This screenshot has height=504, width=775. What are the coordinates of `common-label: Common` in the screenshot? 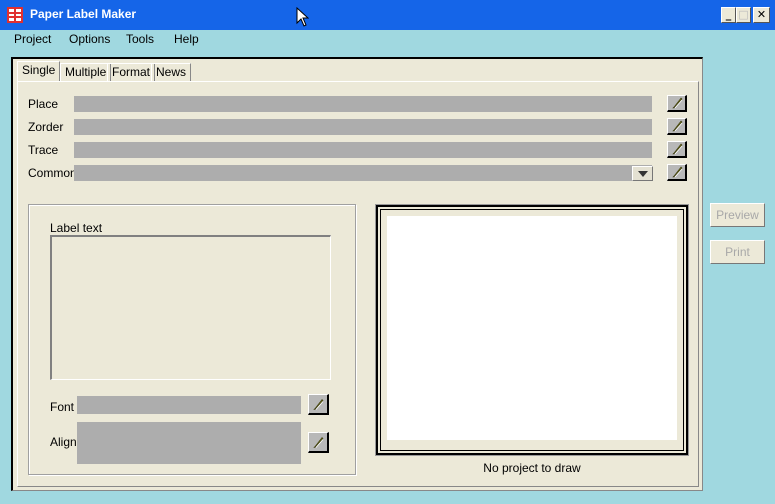 It's located at (52, 173).